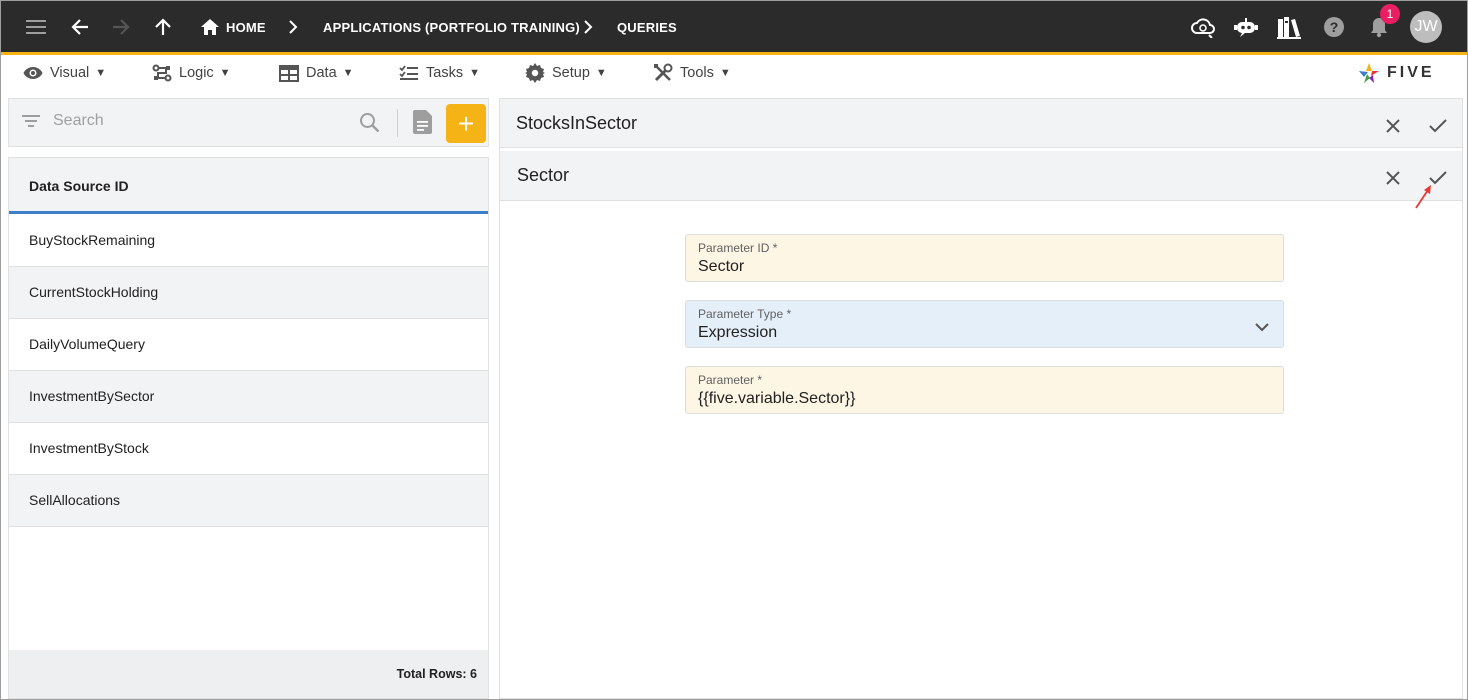  Describe the element at coordinates (663, 72) in the screenshot. I see `tools-icon` at that location.